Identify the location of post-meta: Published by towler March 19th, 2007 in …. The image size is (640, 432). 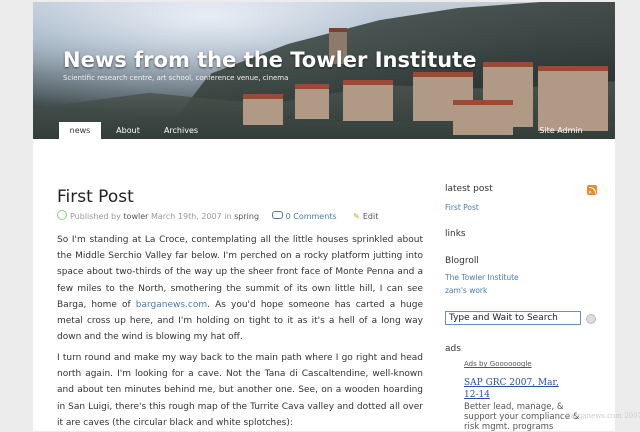
(217, 215).